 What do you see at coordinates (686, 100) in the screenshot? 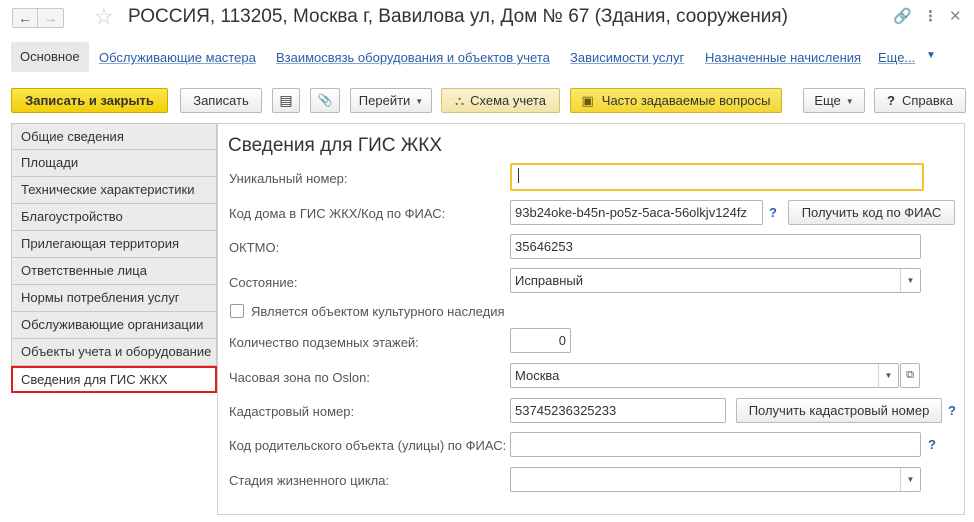
I see `faq-label: Часто задаваемые вопросы` at bounding box center [686, 100].